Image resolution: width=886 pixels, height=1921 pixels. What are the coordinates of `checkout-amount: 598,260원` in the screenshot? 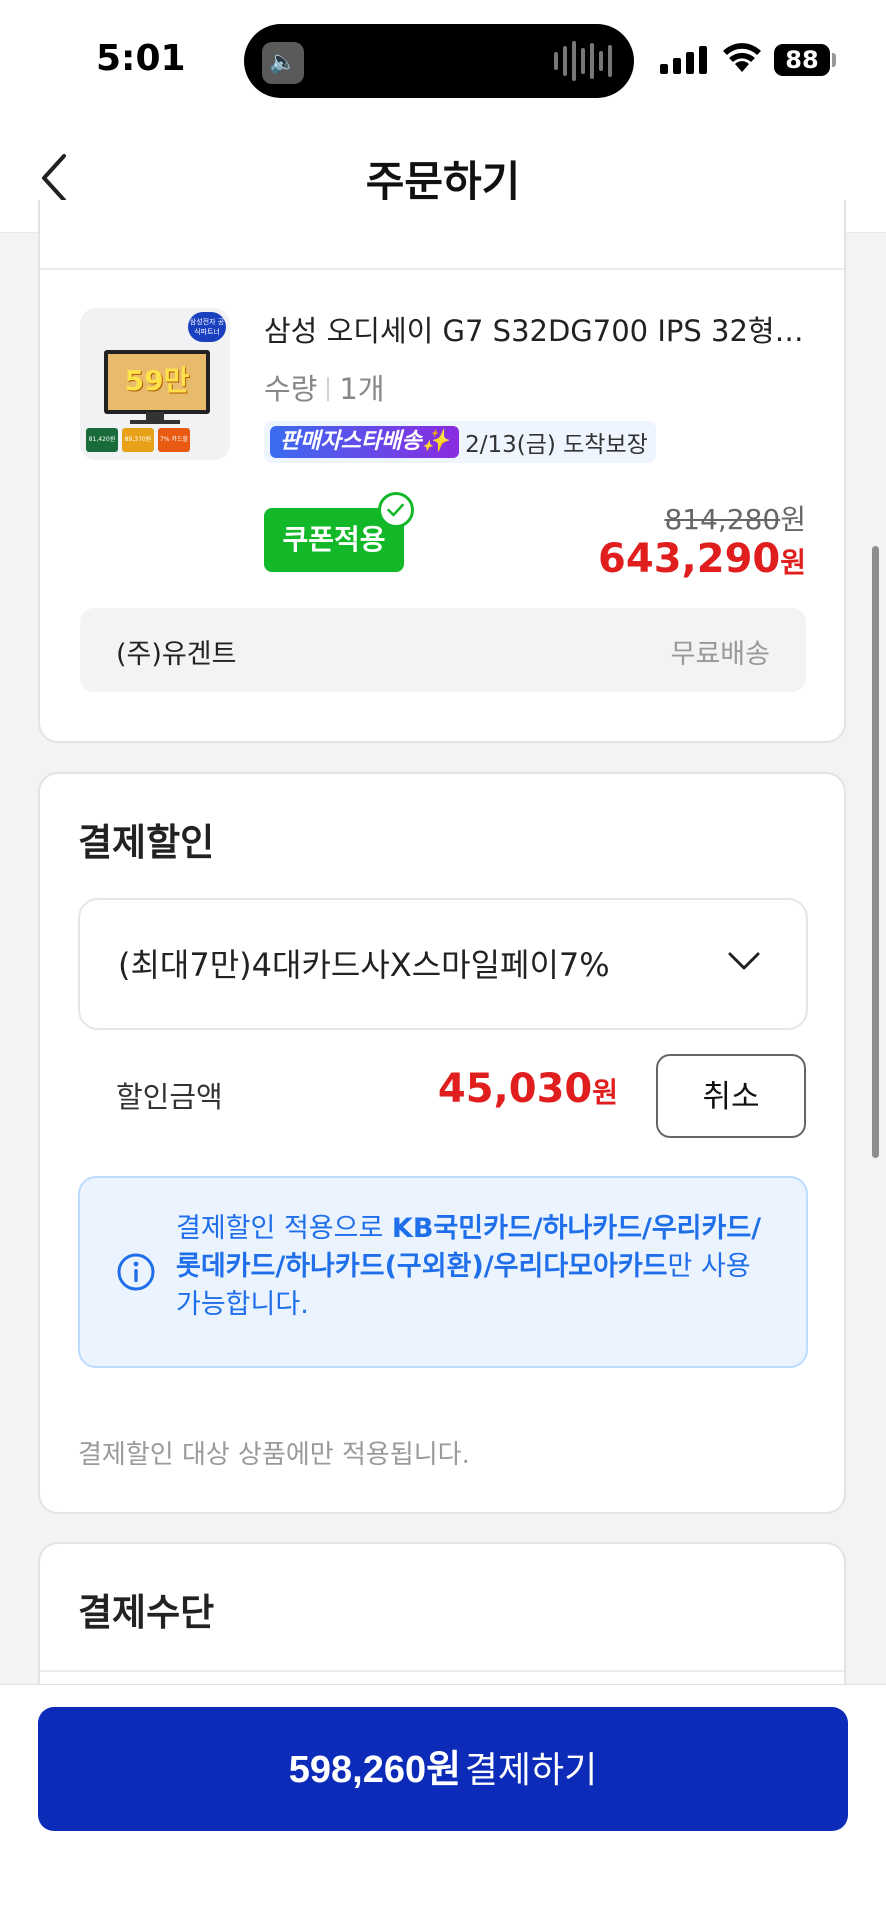 It's located at (375, 1770).